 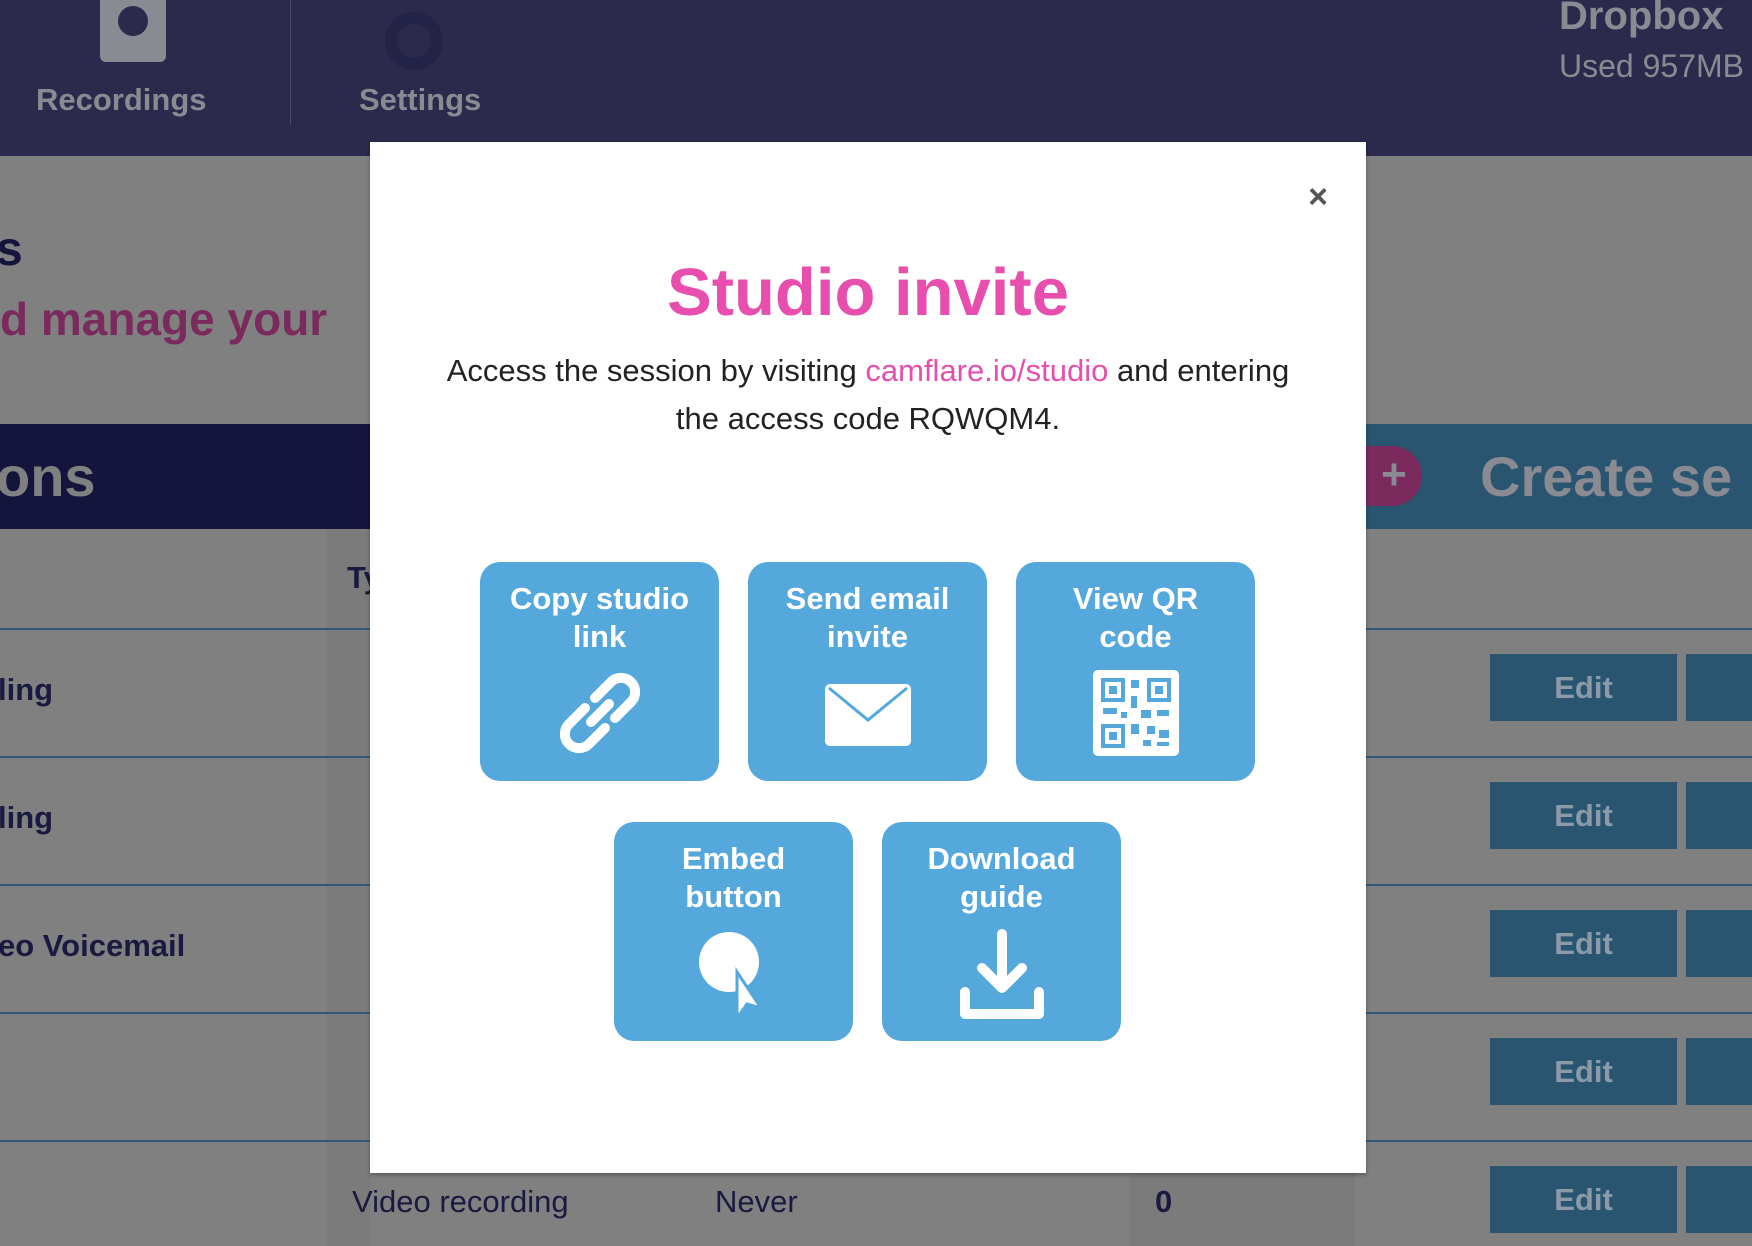 I want to click on page-title: s, so click(x=11, y=249).